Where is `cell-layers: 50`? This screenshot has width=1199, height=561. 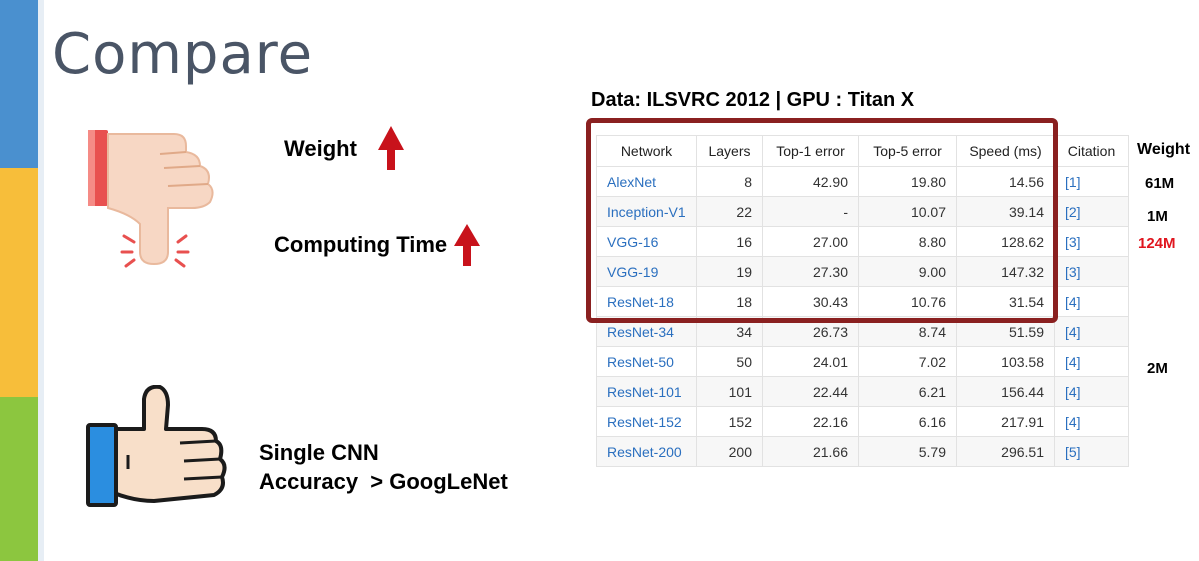 cell-layers: 50 is located at coordinates (729, 361).